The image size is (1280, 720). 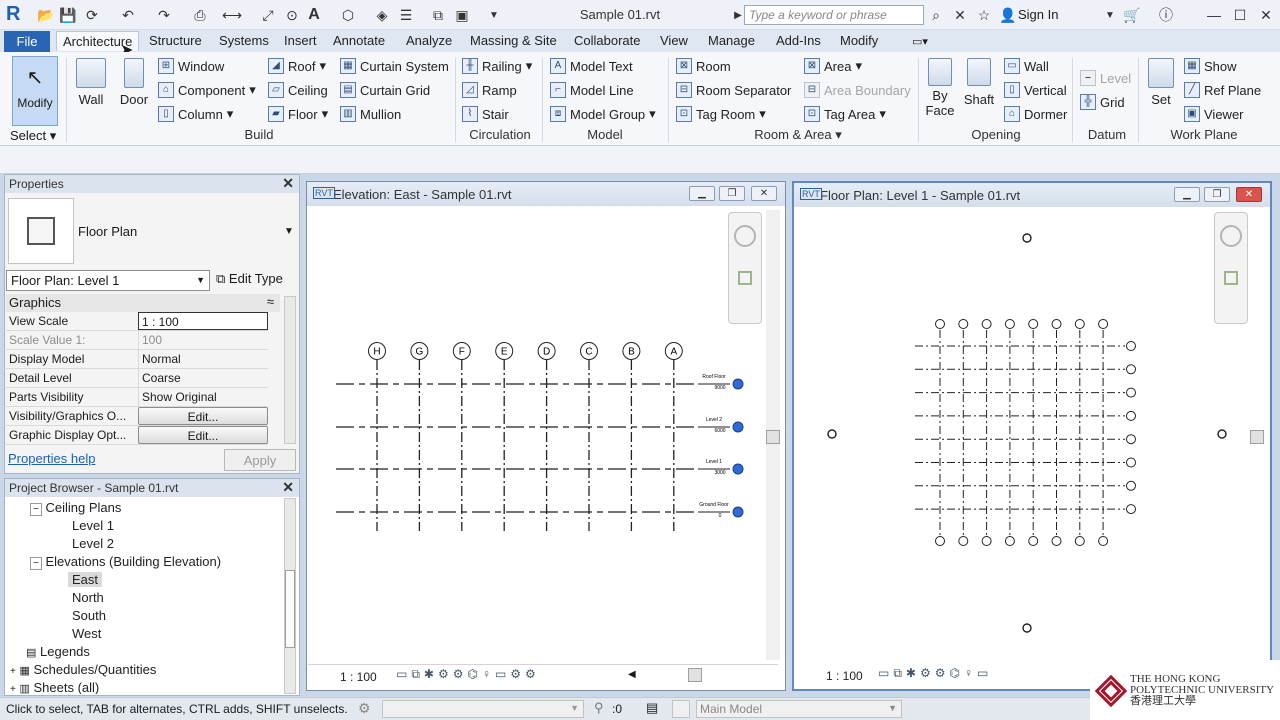 What do you see at coordinates (674, 41) in the screenshot?
I see `tab-view: View` at bounding box center [674, 41].